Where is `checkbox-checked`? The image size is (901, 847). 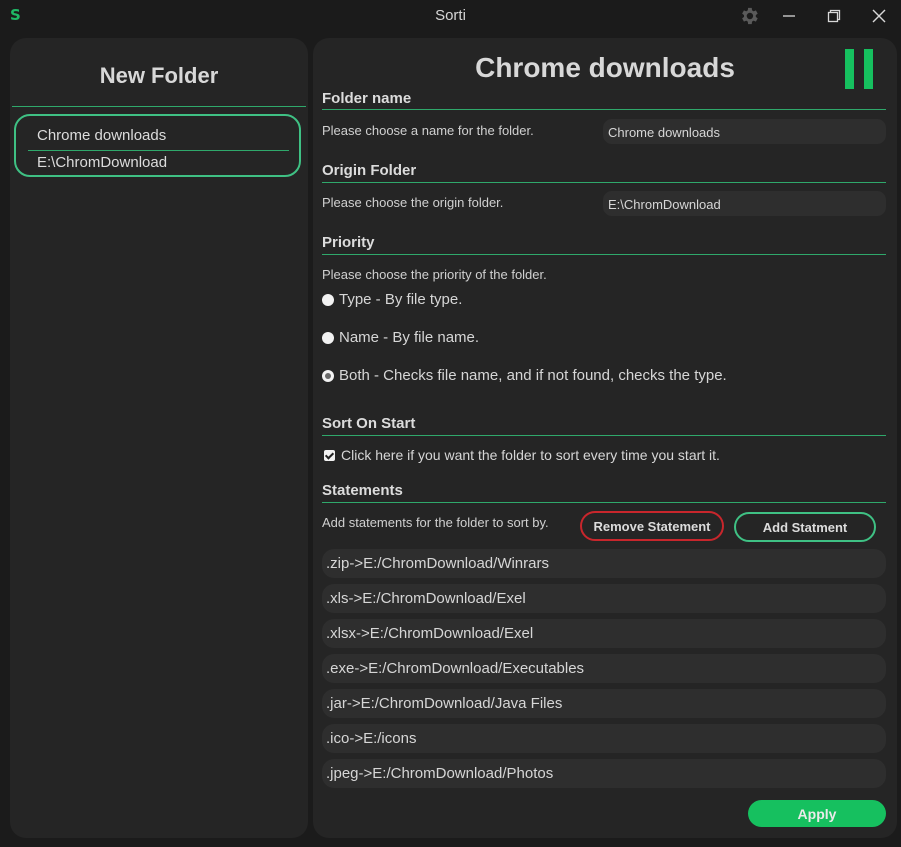
checkbox-checked is located at coordinates (329, 455).